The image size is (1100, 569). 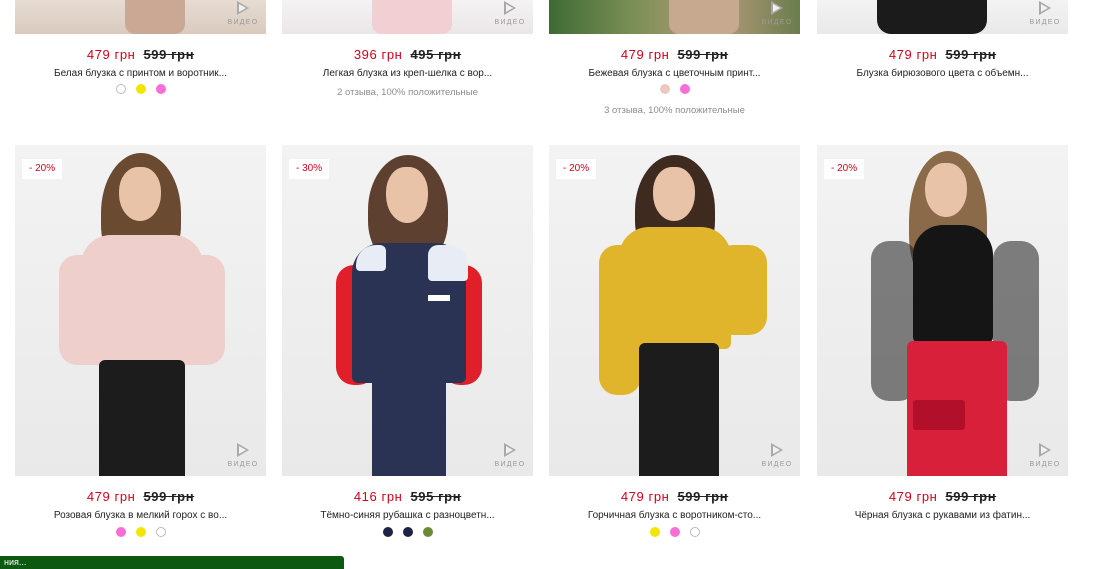 What do you see at coordinates (427, 532) in the screenshot?
I see `color-swatch-olive` at bounding box center [427, 532].